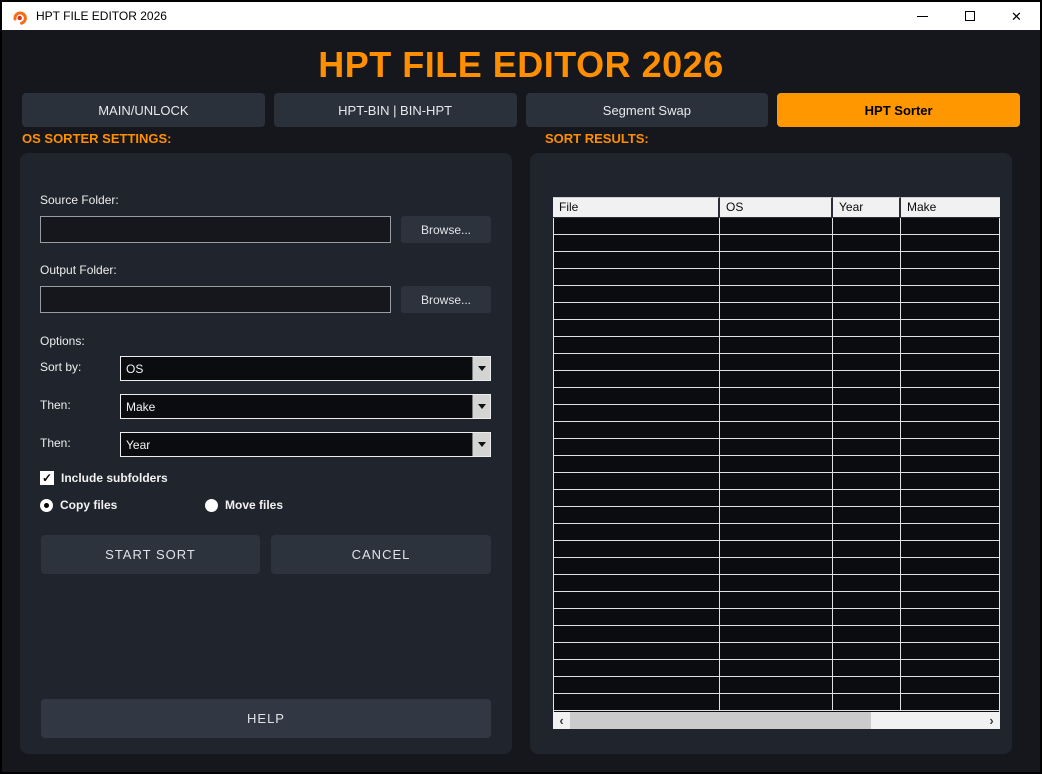 This screenshot has width=1042, height=774. Describe the element at coordinates (561, 720) in the screenshot. I see `scroll-left-arrow-icon: ‹` at that location.